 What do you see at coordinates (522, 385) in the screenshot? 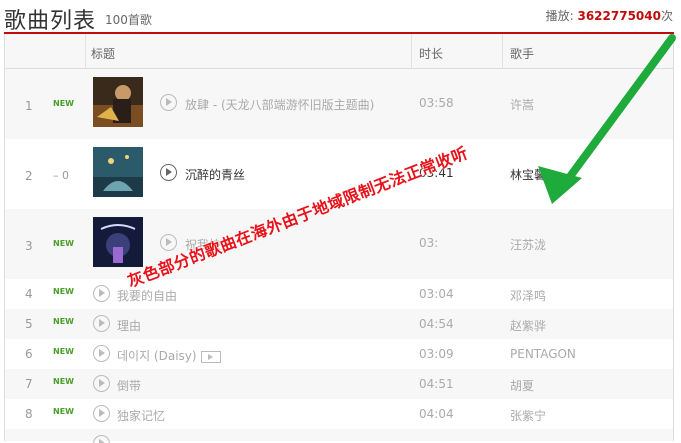
I see `song-artist: 胡夏` at bounding box center [522, 385].